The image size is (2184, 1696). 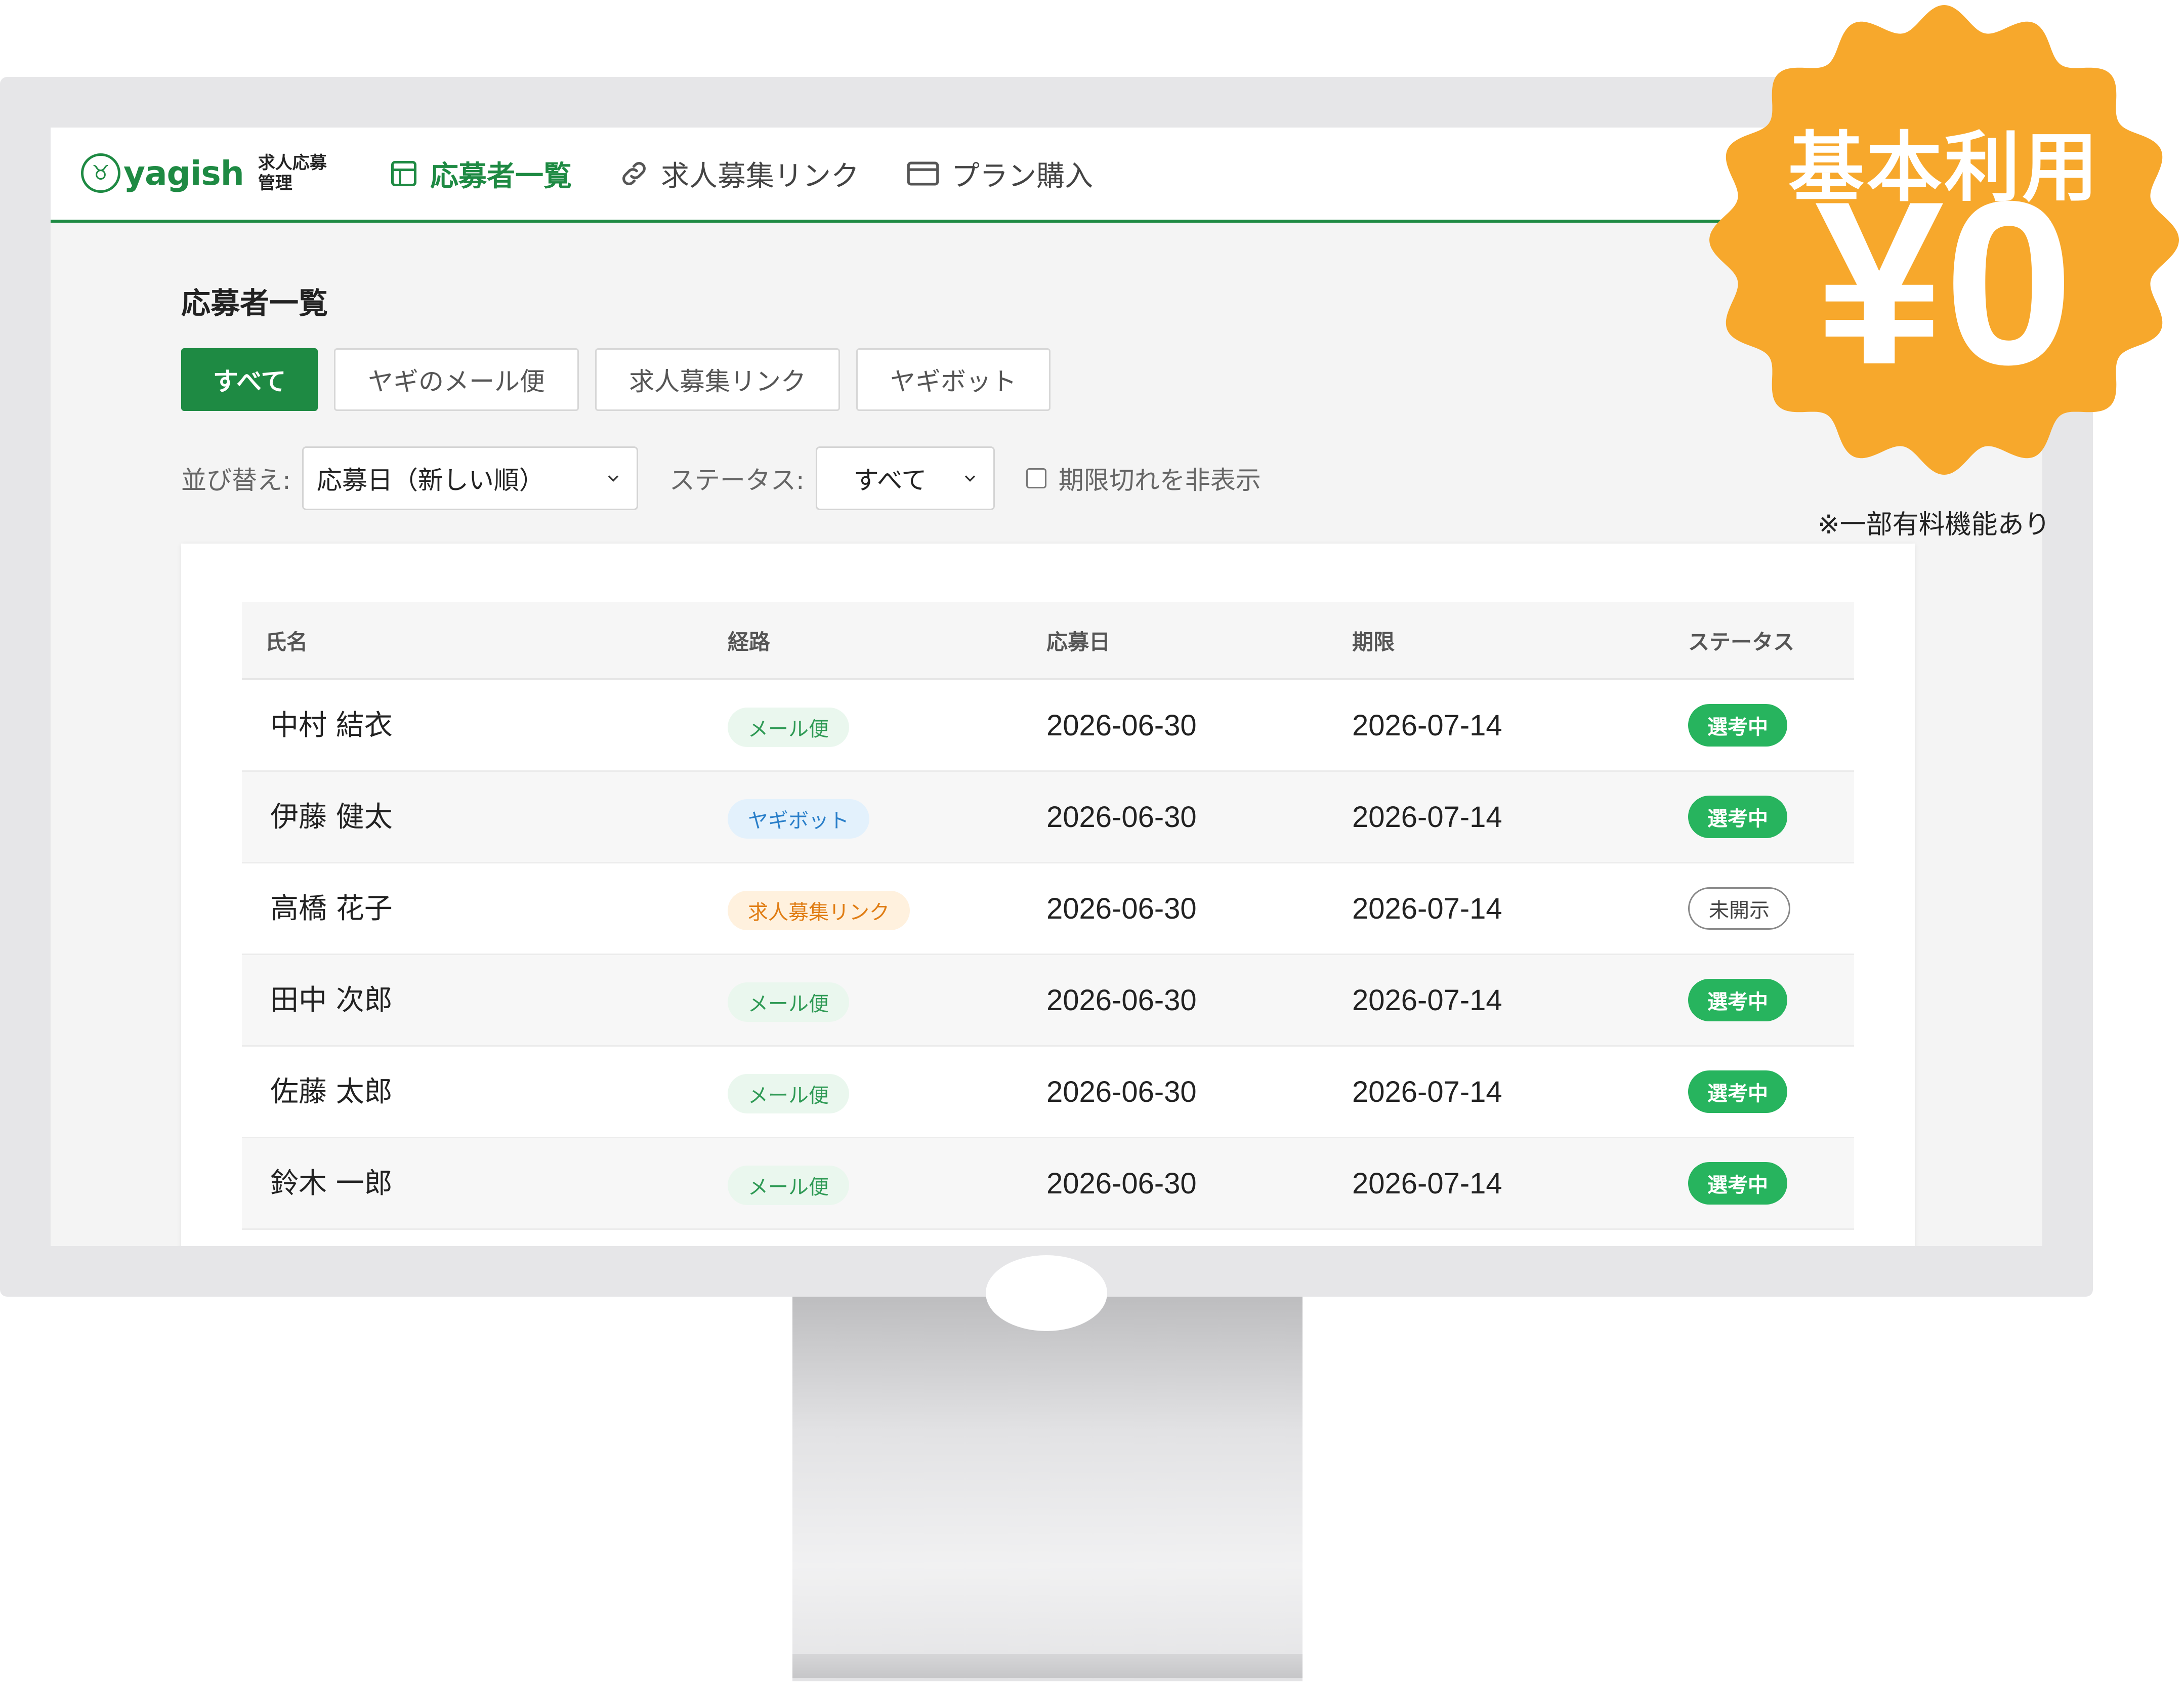 I want to click on page-title: 応募者一覧, so click(x=254, y=303).